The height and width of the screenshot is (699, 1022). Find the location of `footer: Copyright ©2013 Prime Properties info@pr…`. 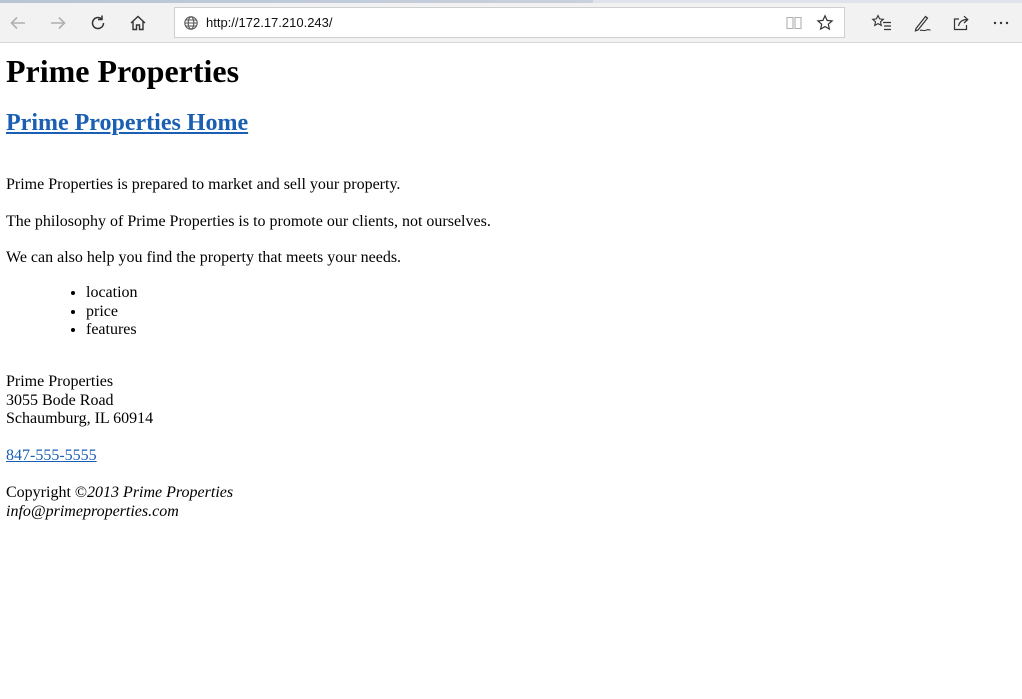

footer: Copyright ©2013 Prime Properties info@pr… is located at coordinates (119, 502).